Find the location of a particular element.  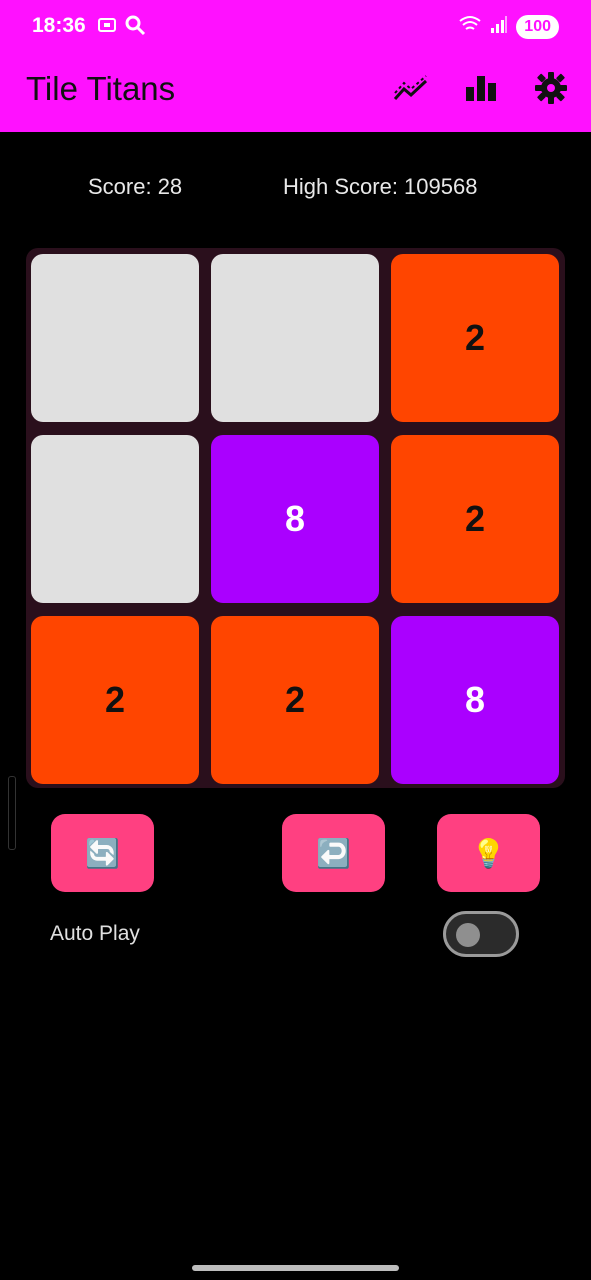

stats-trend-button is located at coordinates (411, 90).